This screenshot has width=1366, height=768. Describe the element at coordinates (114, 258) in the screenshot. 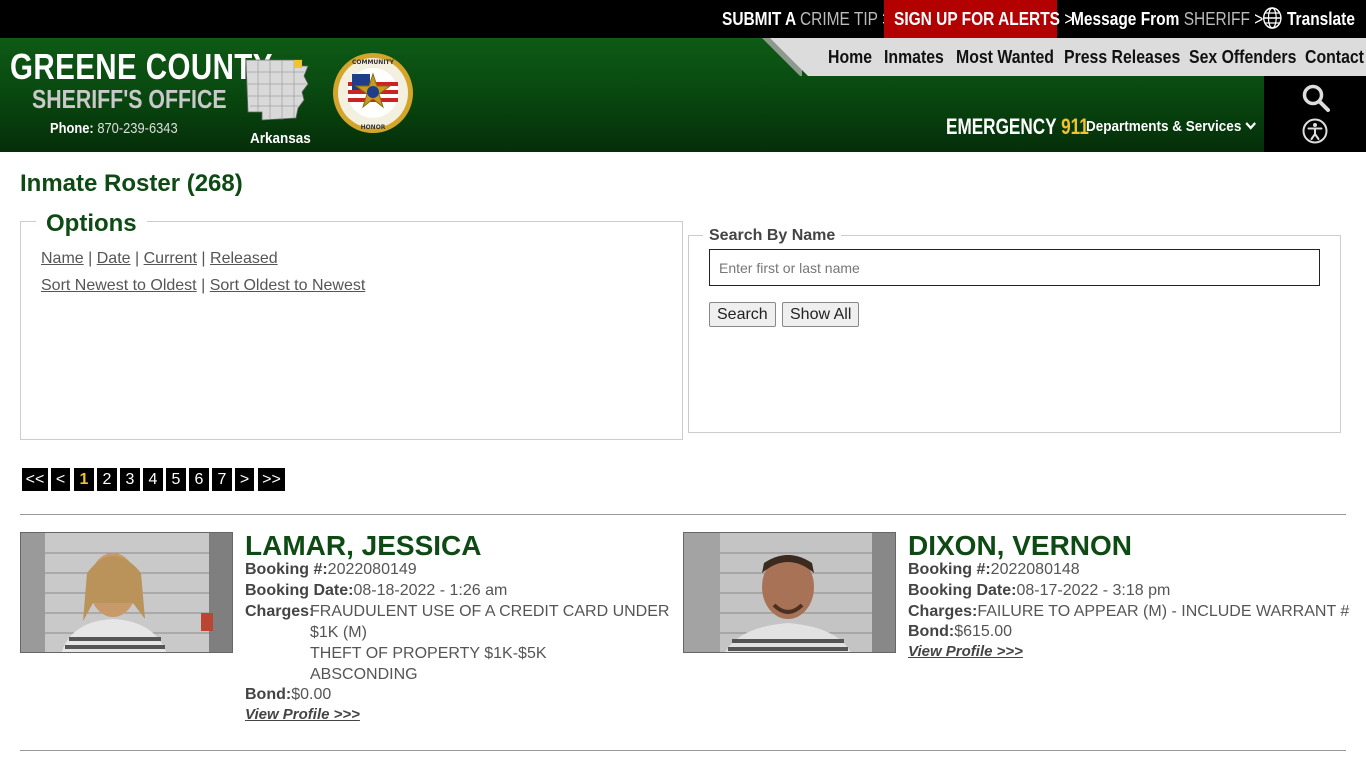

I see `sort-by-date-link: Date` at that location.